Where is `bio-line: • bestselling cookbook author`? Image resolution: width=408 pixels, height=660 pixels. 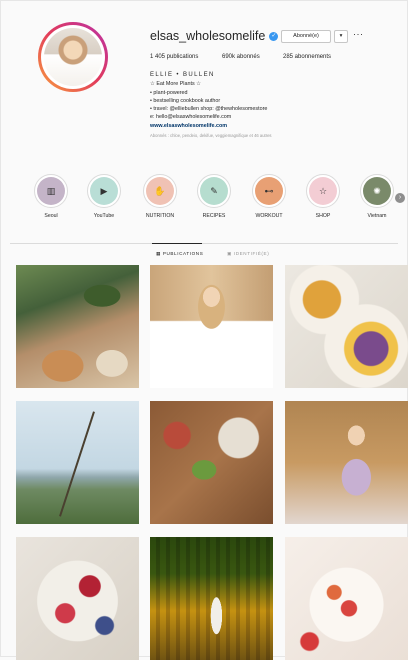 bio-line: • bestselling cookbook author is located at coordinates (185, 100).